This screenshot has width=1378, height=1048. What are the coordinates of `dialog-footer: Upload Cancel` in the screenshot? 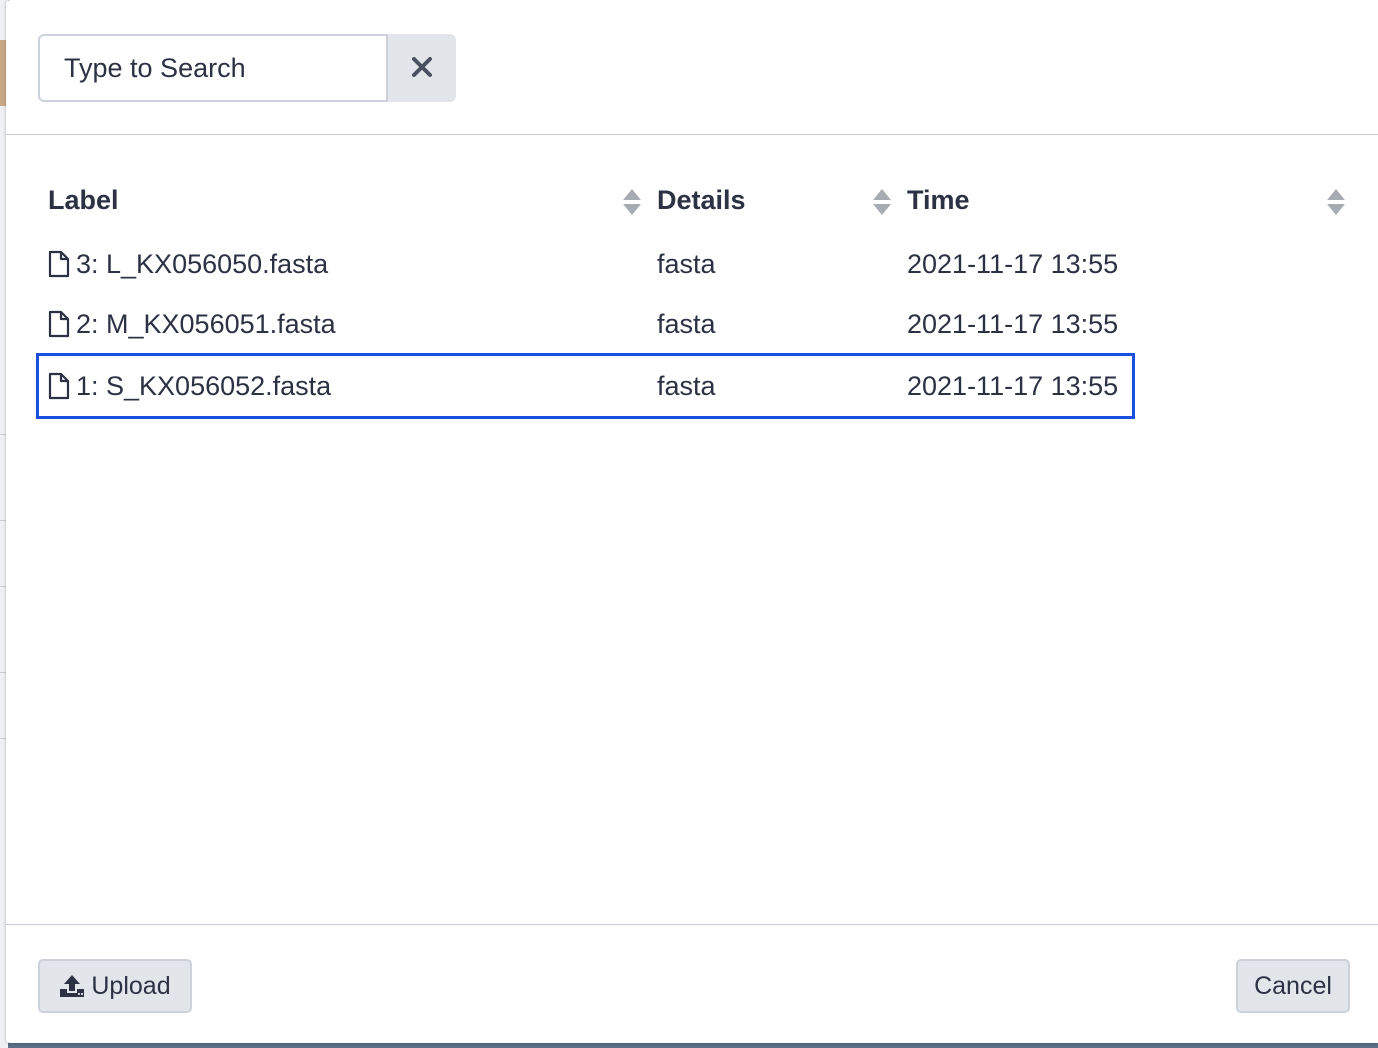 It's located at (692, 983).